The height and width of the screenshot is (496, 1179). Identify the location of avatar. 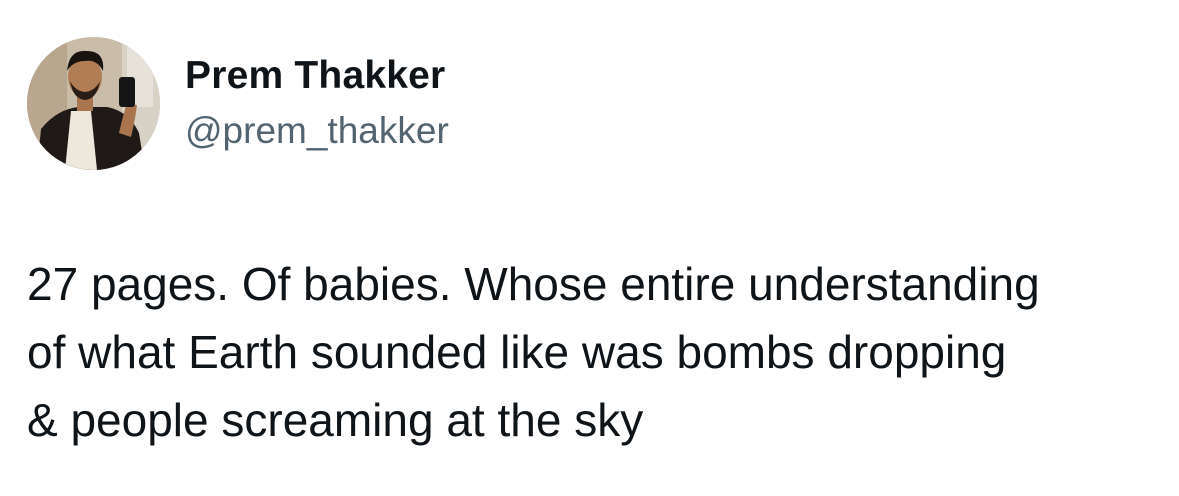
(93, 103).